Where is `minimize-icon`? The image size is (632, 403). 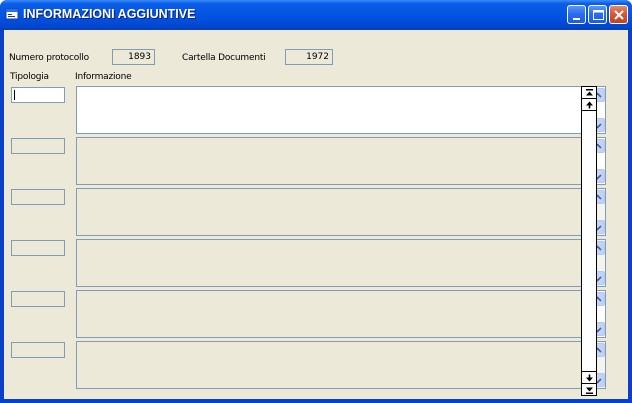 minimize-icon is located at coordinates (576, 19).